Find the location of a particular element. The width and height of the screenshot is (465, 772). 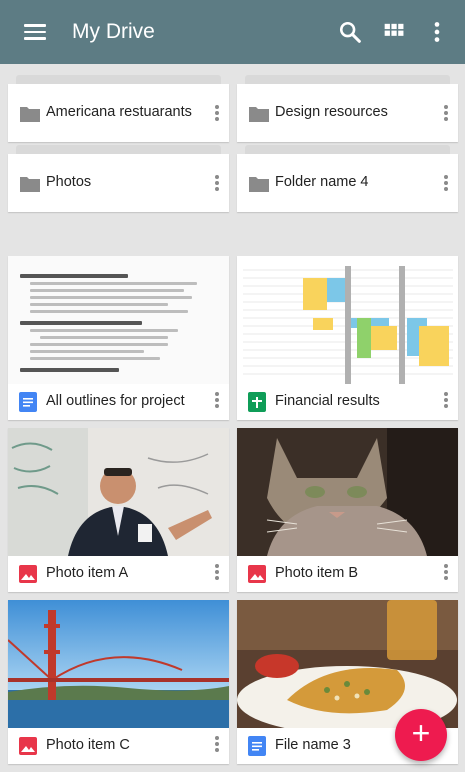

file-card-footer: Financial results is located at coordinates (347, 402).